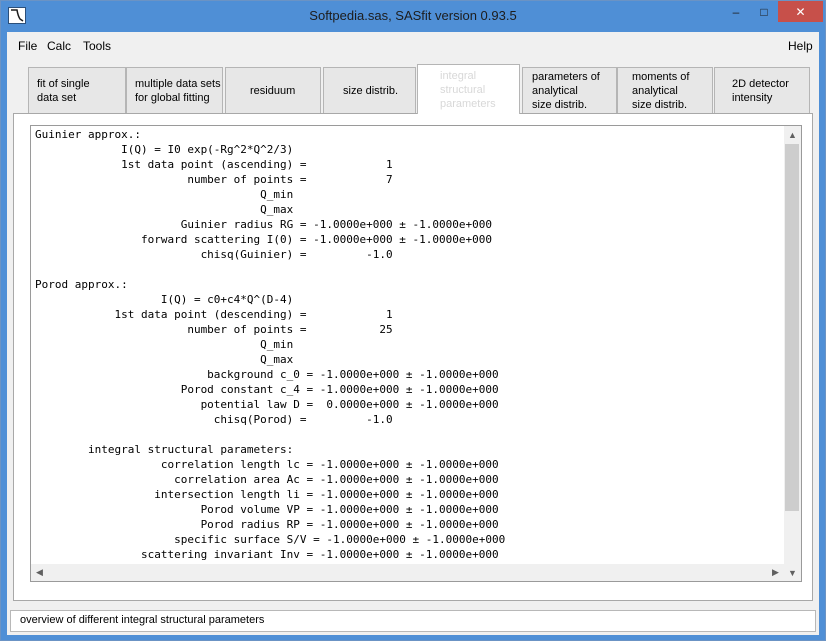  I want to click on tab-label: size distrib., so click(371, 90).